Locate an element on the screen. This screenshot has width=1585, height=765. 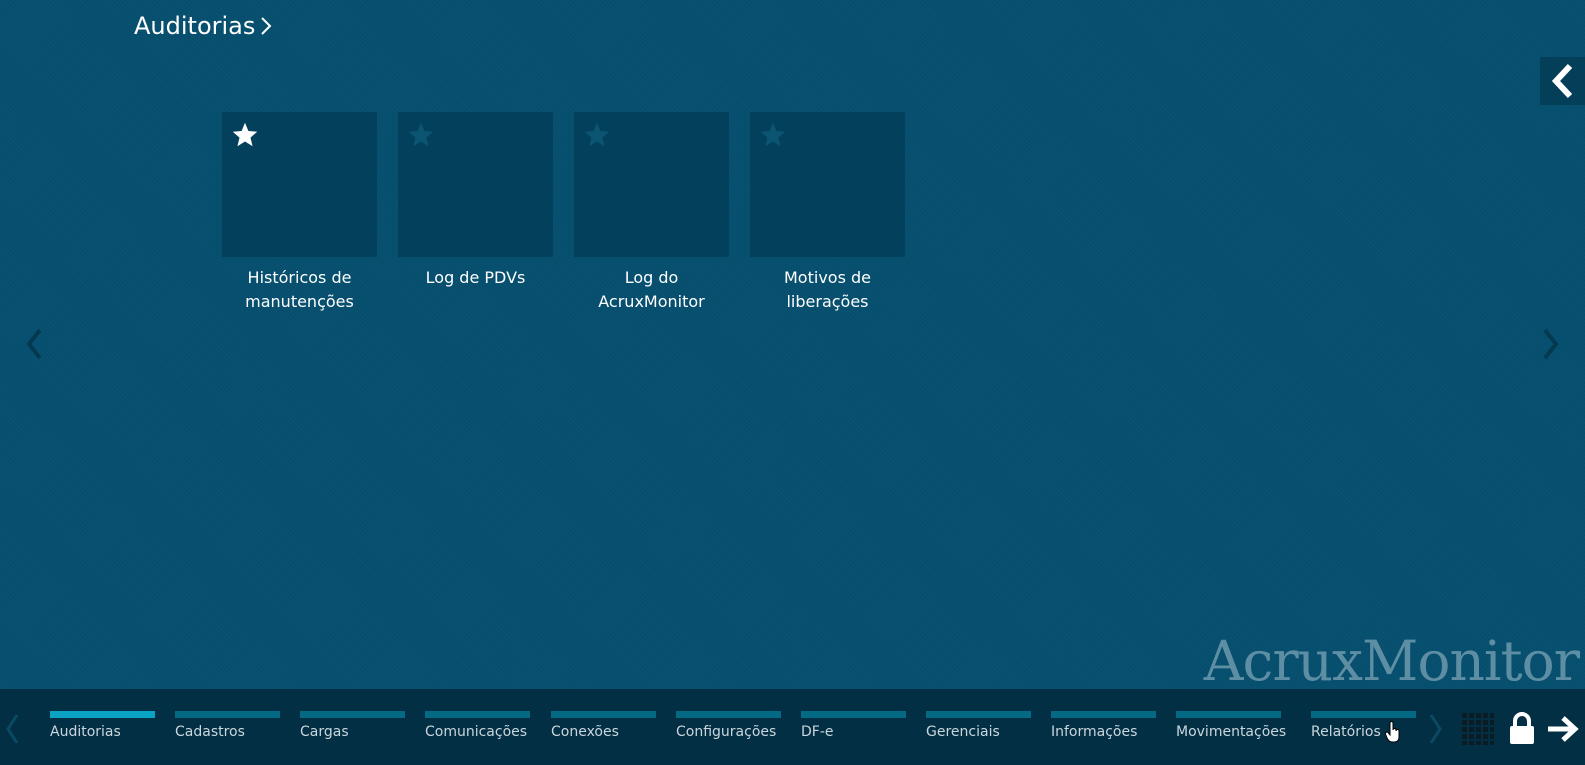
lock-icon is located at coordinates (1522, 728).